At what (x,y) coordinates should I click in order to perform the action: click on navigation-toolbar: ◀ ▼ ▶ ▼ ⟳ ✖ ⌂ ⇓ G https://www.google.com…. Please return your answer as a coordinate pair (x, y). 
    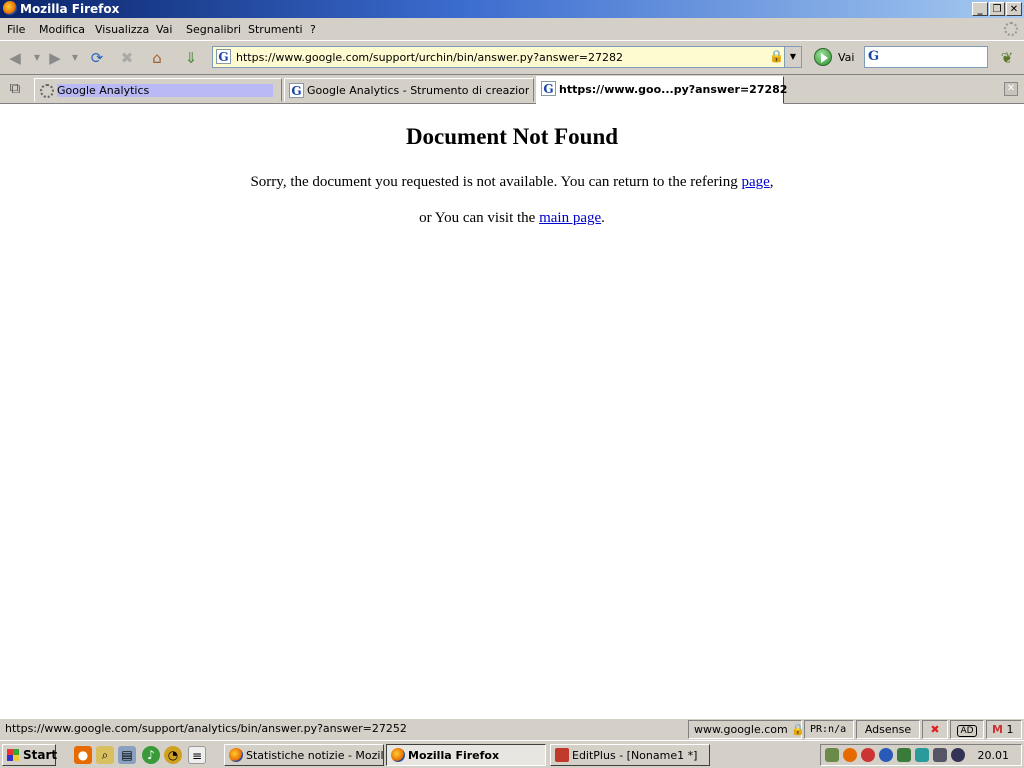
    Looking at the image, I should click on (512, 57).